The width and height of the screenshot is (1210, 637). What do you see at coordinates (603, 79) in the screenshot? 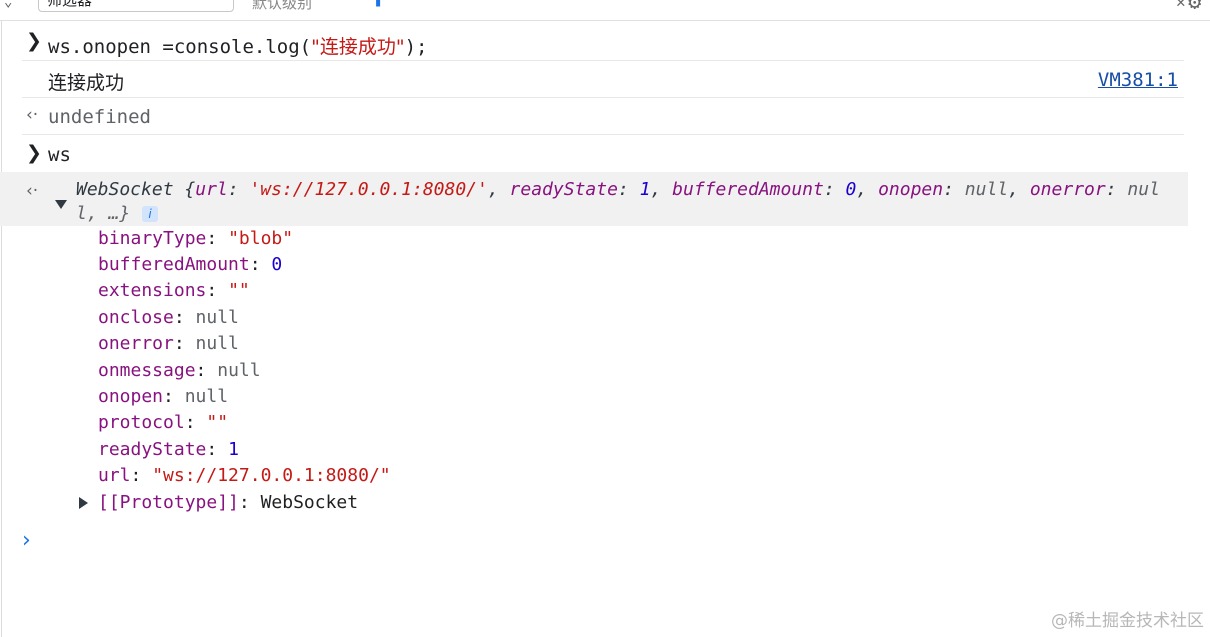
I see `console-log-row: 连接成功 VM381:1` at bounding box center [603, 79].